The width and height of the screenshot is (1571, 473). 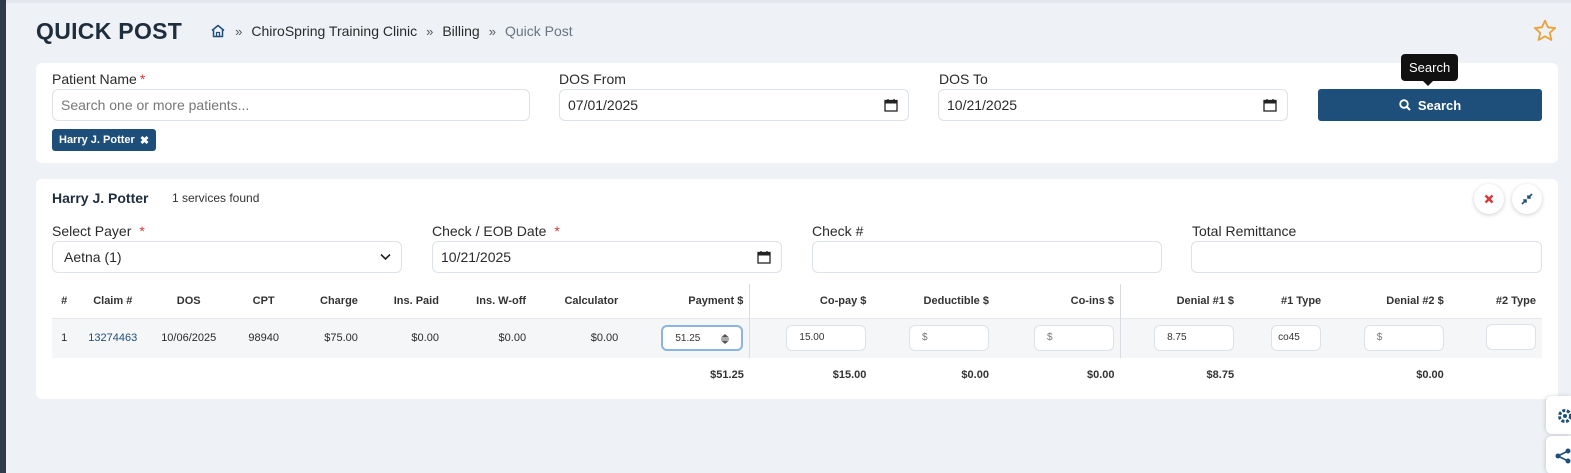 I want to click on collapse-button, so click(x=1527, y=199).